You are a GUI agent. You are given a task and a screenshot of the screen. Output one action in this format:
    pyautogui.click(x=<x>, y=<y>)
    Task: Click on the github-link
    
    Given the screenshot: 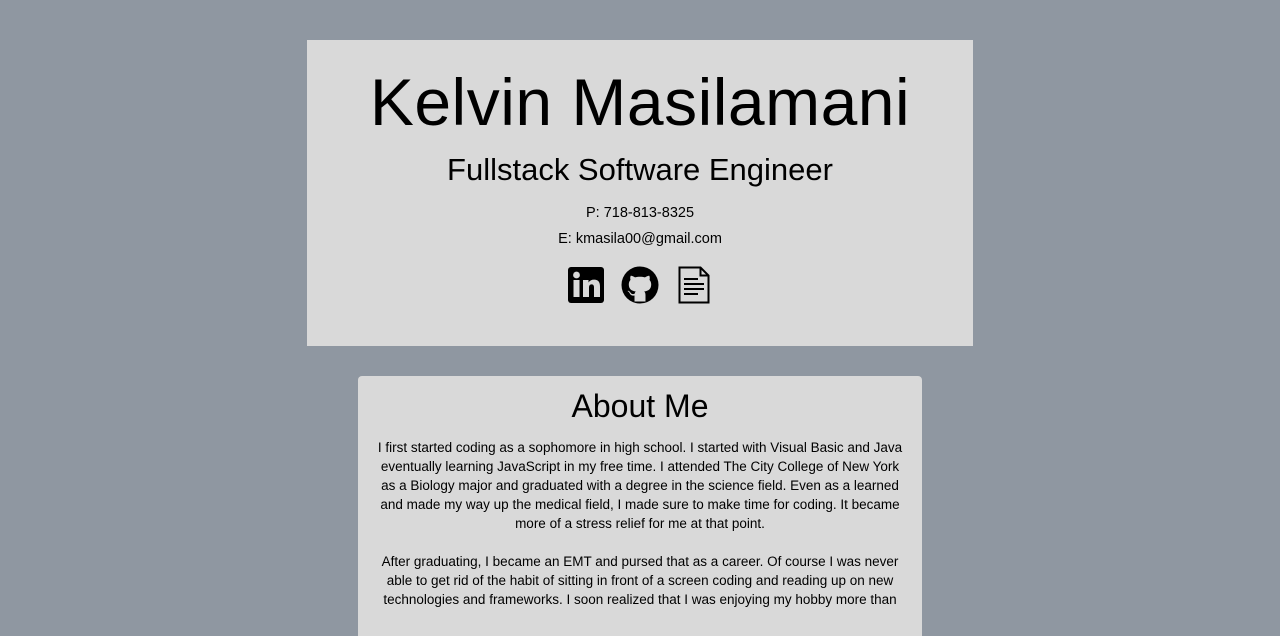 What is the action you would take?
    pyautogui.click(x=640, y=285)
    